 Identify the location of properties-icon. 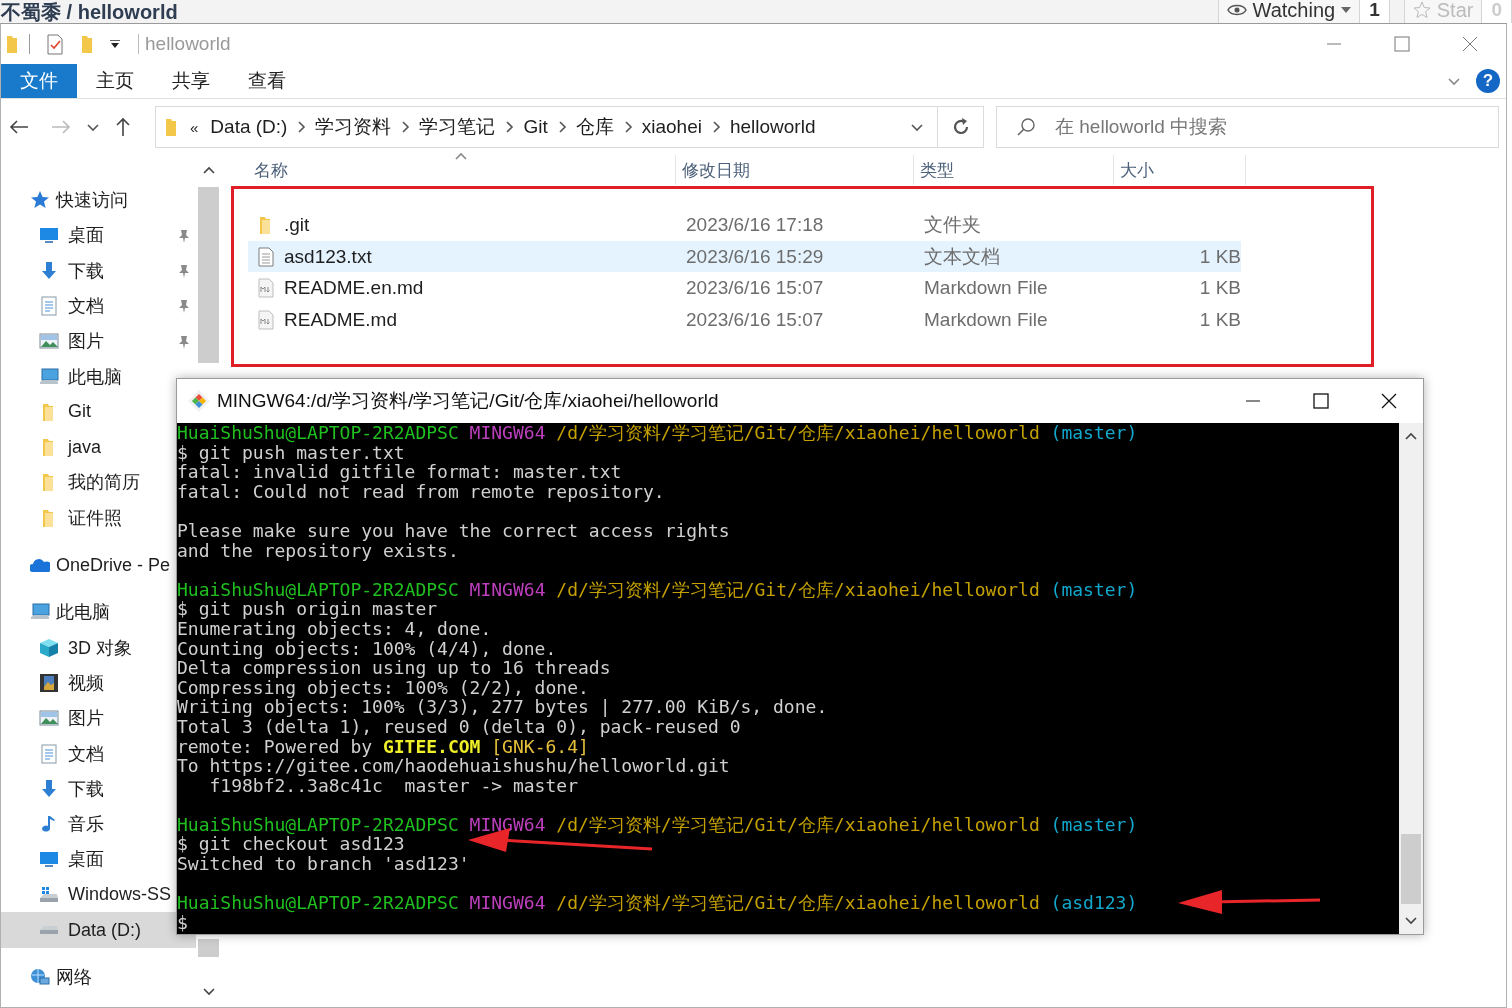
(55, 44).